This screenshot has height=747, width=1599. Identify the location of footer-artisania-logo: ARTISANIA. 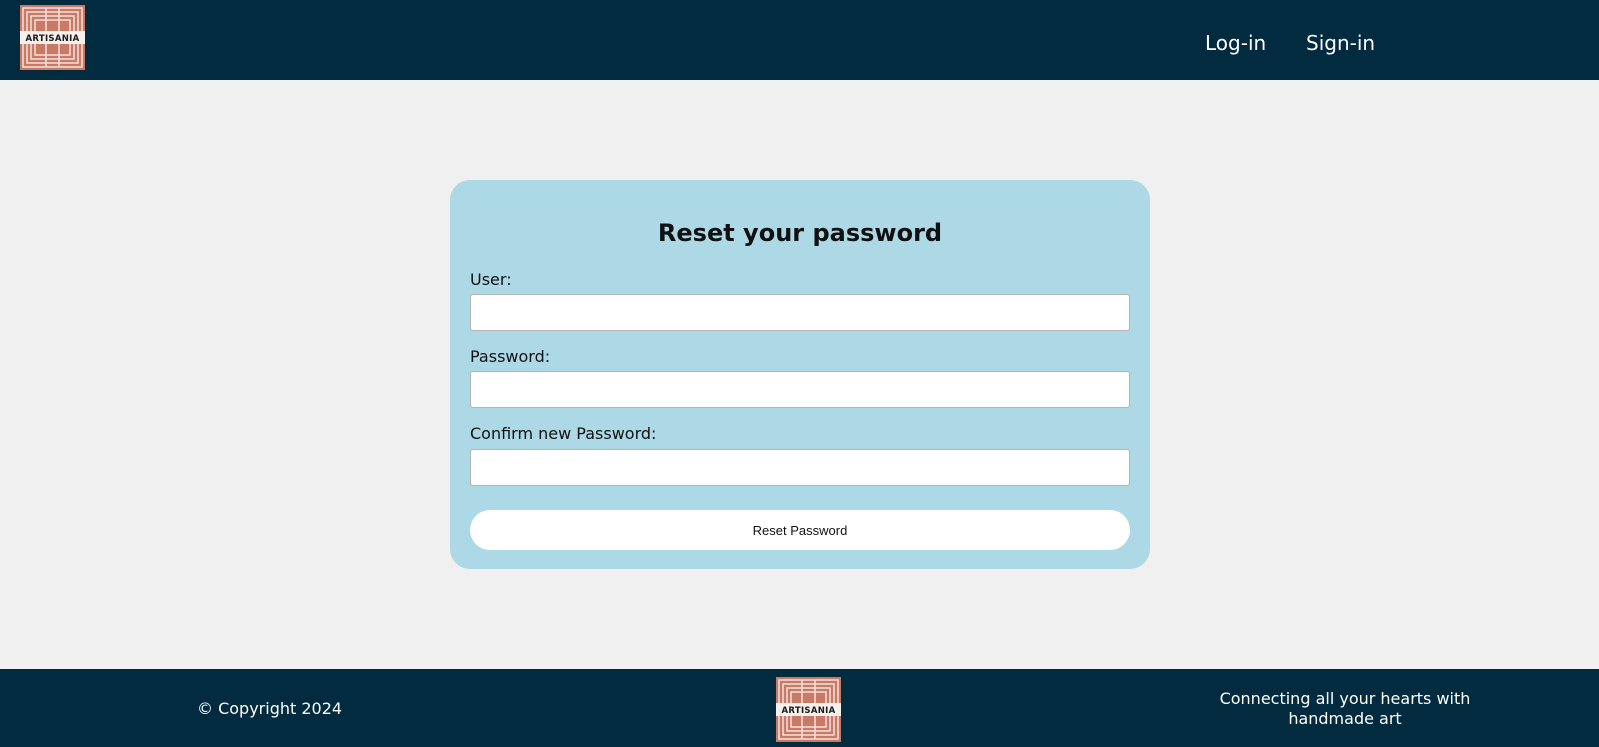
(808, 709).